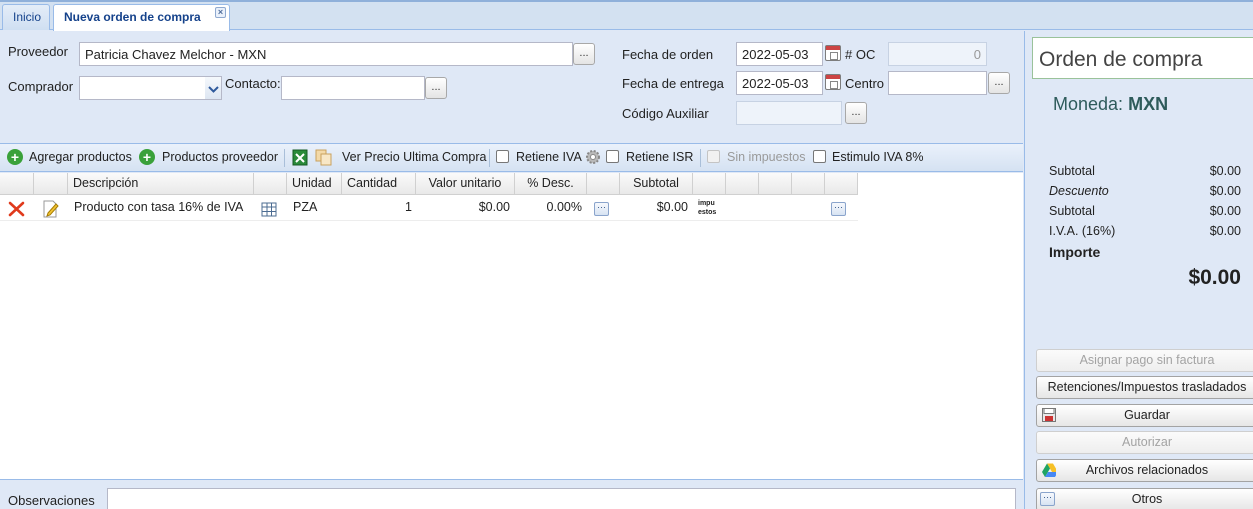 This screenshot has height=509, width=1253. Describe the element at coordinates (937, 54) in the screenshot. I see `oc-number-field: 0` at that location.